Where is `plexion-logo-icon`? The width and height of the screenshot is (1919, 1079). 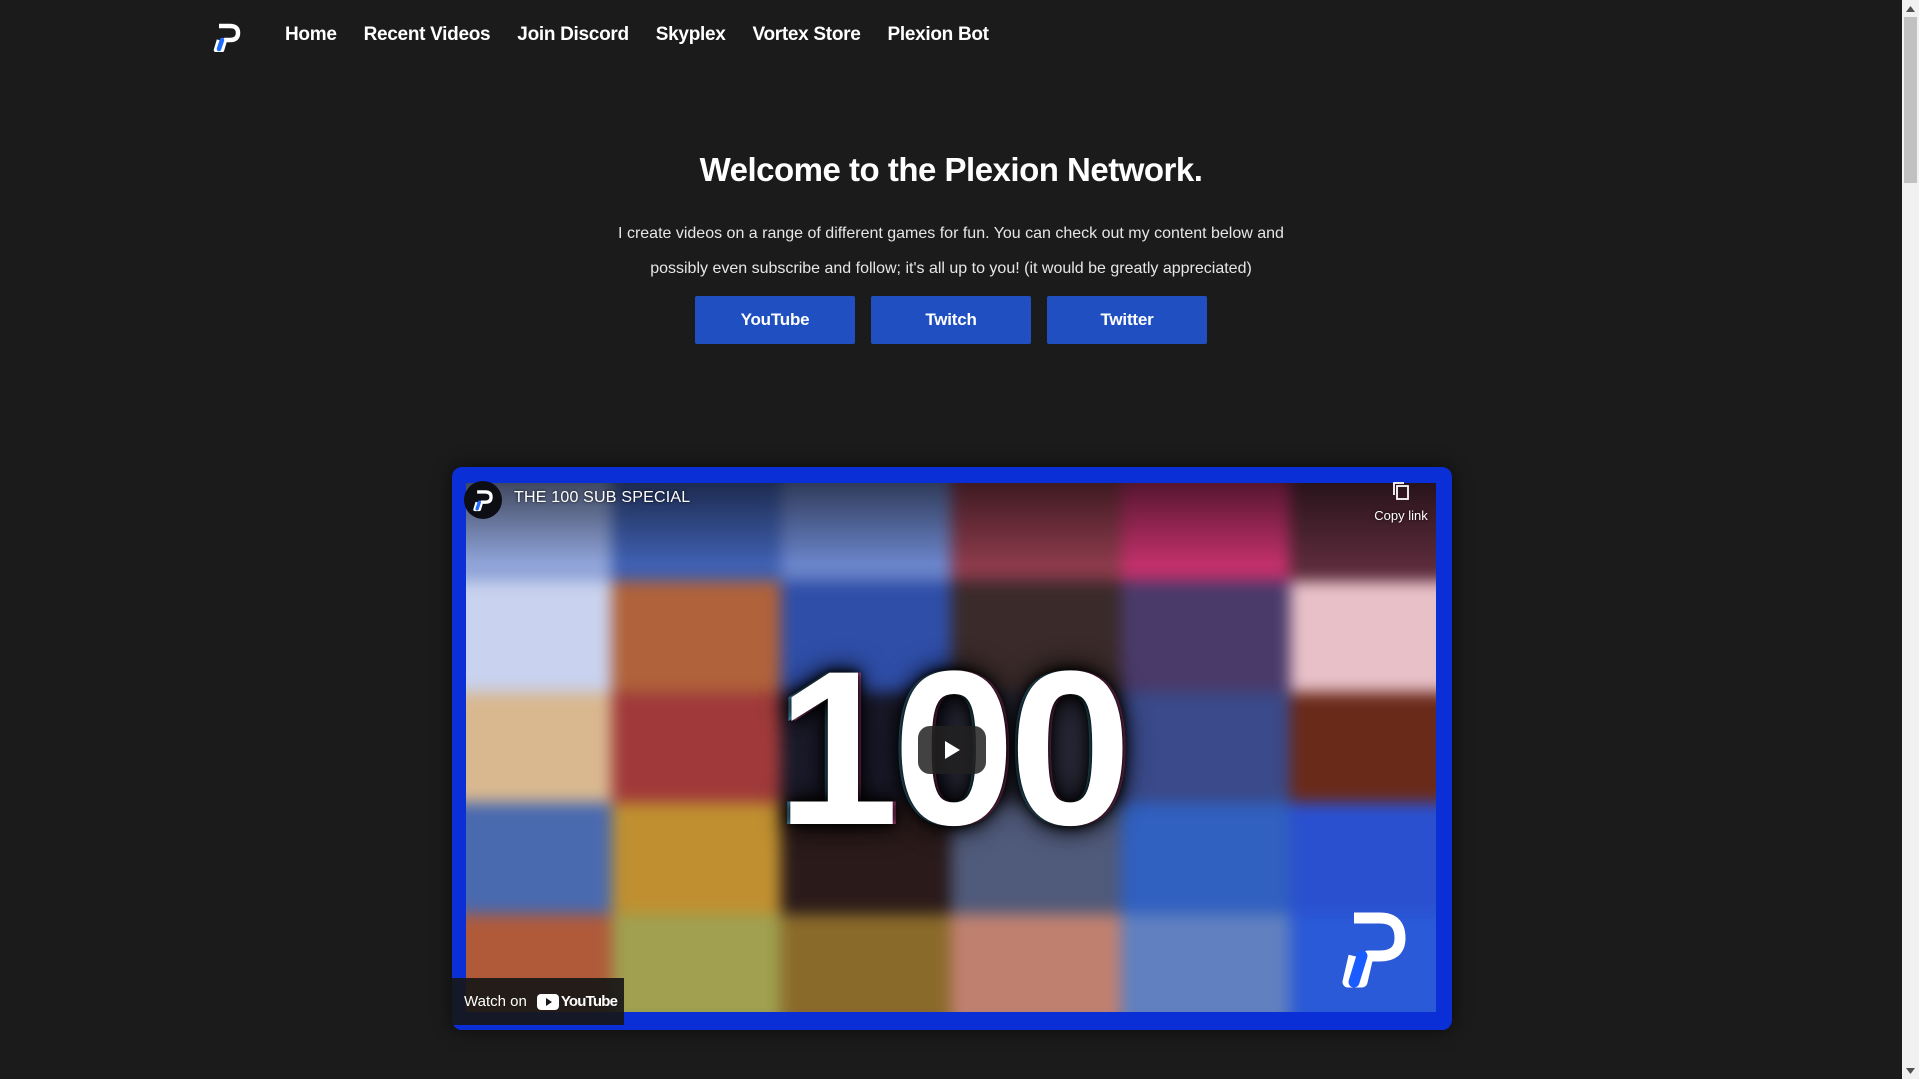 plexion-logo-icon is located at coordinates (227, 37).